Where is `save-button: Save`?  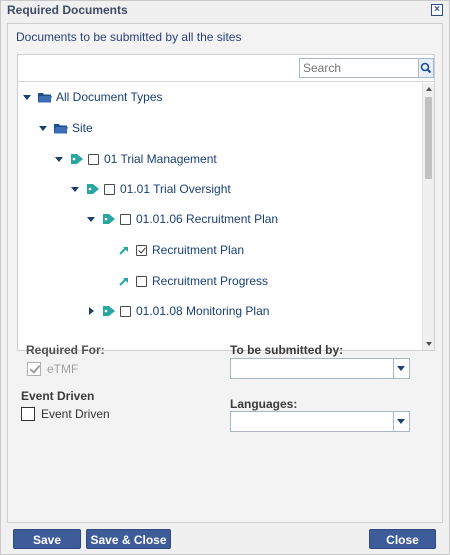
save-button: Save is located at coordinates (47, 539).